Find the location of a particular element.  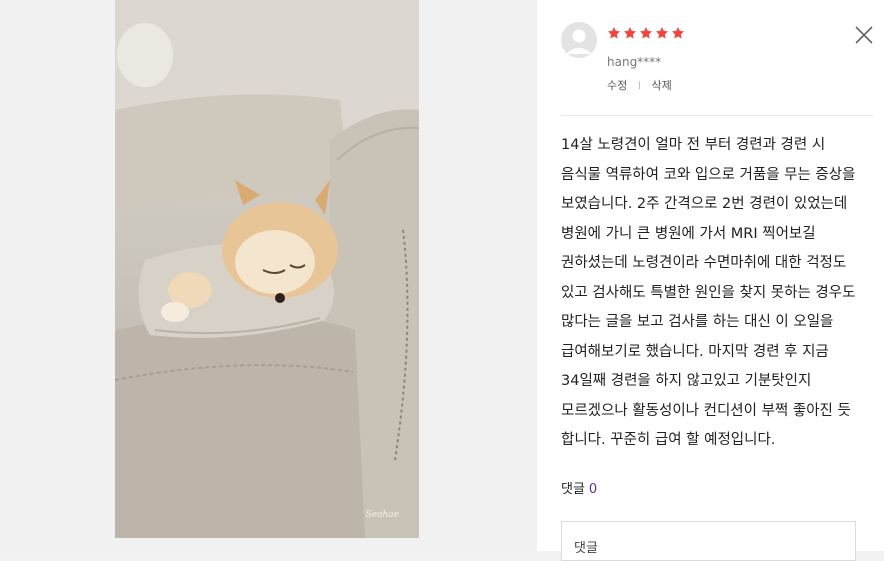

close-button is located at coordinates (864, 35).